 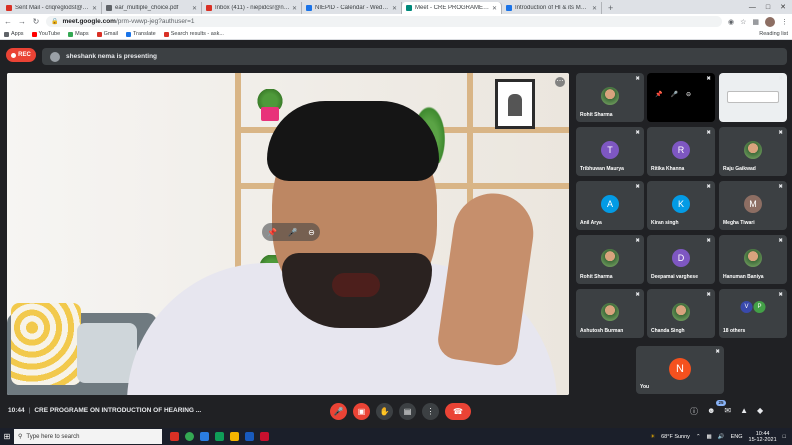 What do you see at coordinates (753, 151) in the screenshot?
I see `participant-tile: ✖ Raju Gaikwad` at bounding box center [753, 151].